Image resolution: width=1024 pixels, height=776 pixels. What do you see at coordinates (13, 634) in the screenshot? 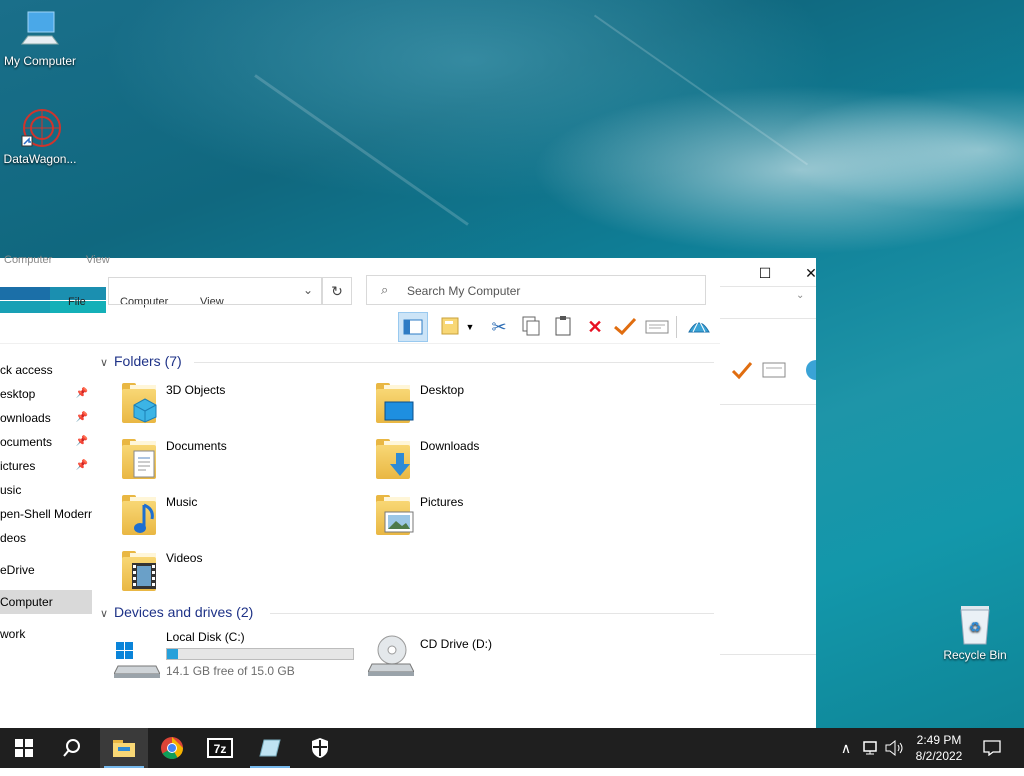
I see `nav-item-label: work` at bounding box center [13, 634].